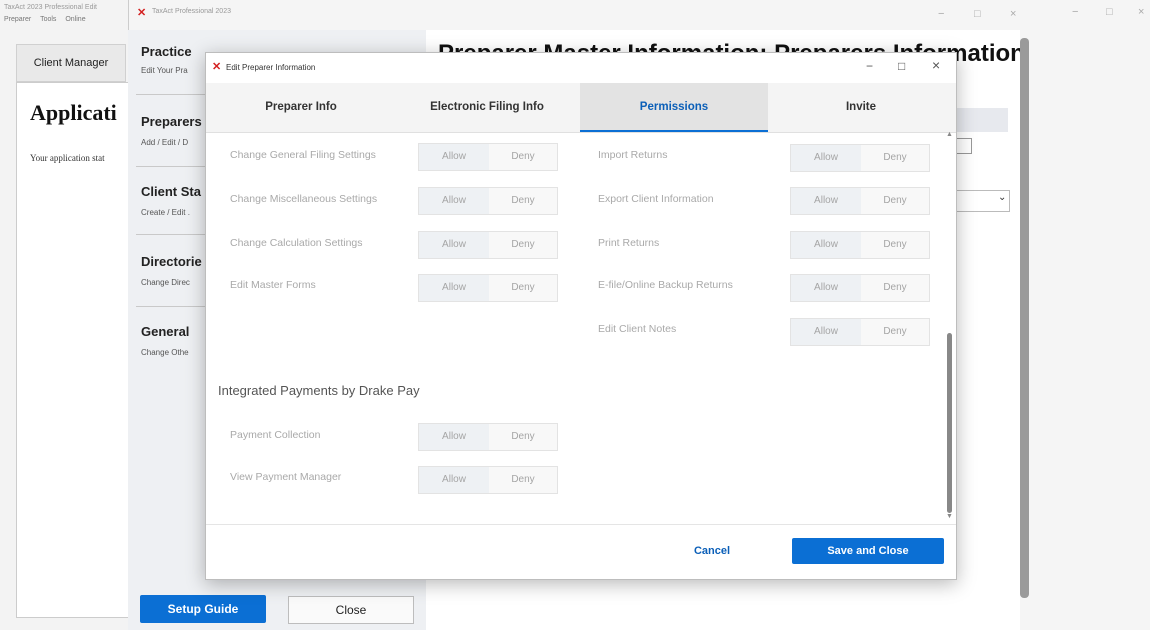 The width and height of the screenshot is (1150, 630). What do you see at coordinates (171, 121) in the screenshot?
I see `sidebar-heading-preparers: Preparers` at bounding box center [171, 121].